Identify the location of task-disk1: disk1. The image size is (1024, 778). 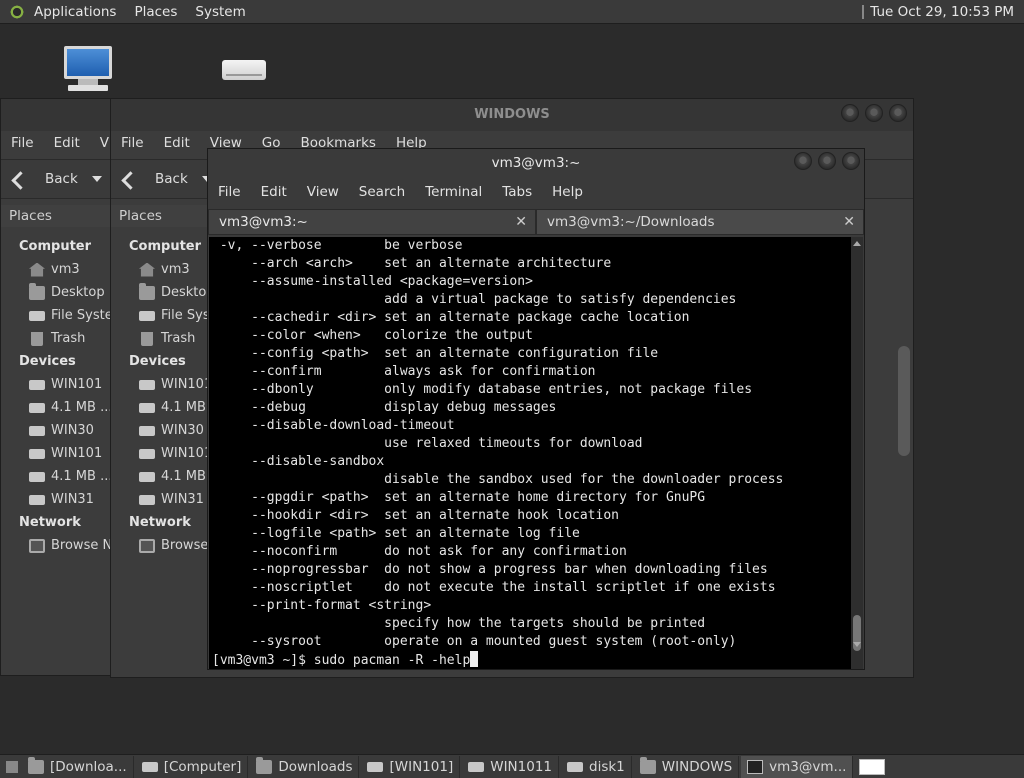
(596, 766).